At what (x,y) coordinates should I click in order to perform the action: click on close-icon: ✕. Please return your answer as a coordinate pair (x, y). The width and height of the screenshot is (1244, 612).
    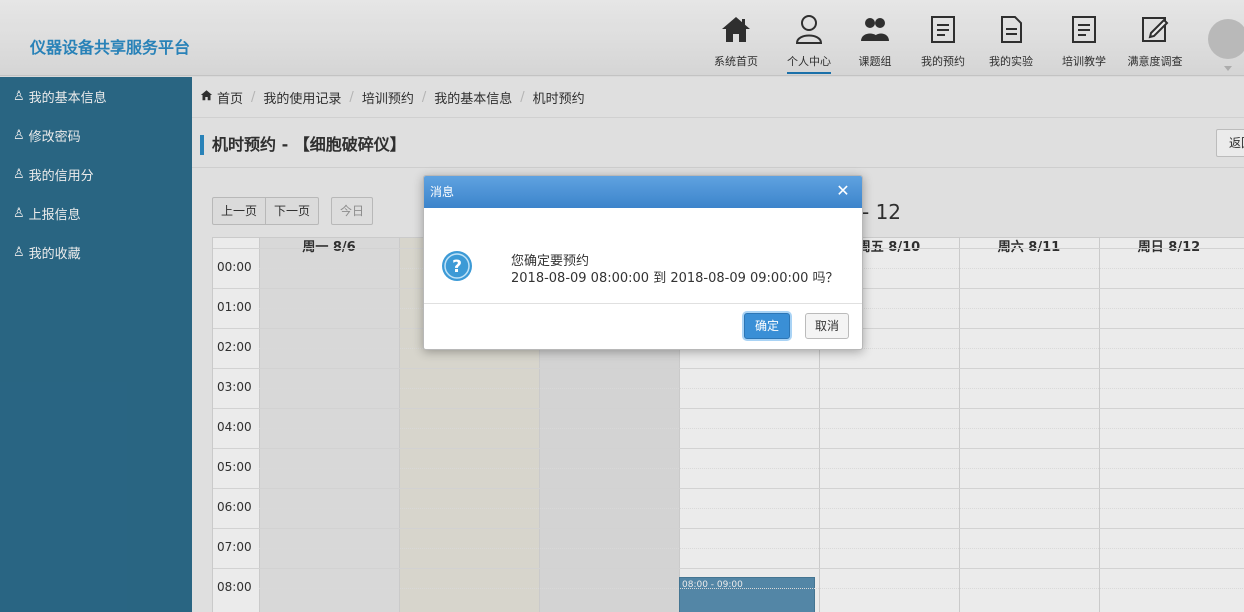
    Looking at the image, I should click on (843, 191).